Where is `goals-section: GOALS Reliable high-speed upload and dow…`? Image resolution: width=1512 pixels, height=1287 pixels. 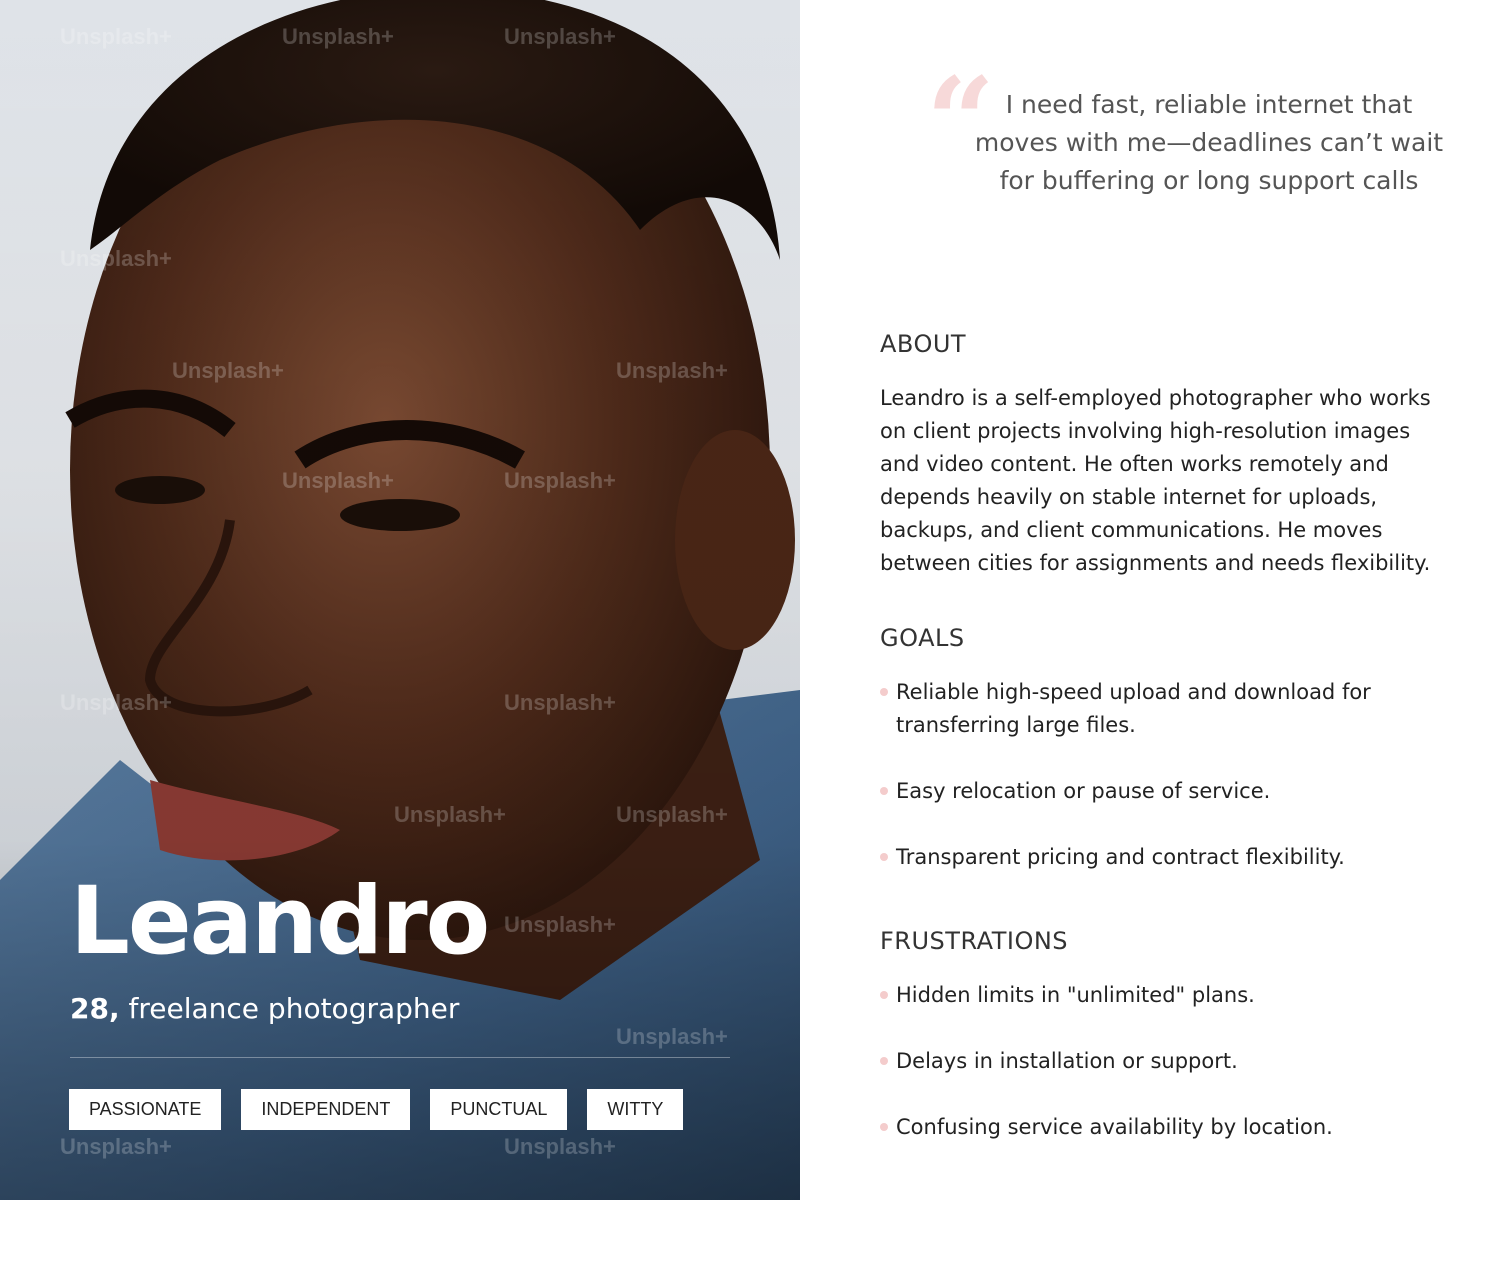
goals-section: GOALS Reliable high-speed upload and dow… is located at coordinates (1170, 749).